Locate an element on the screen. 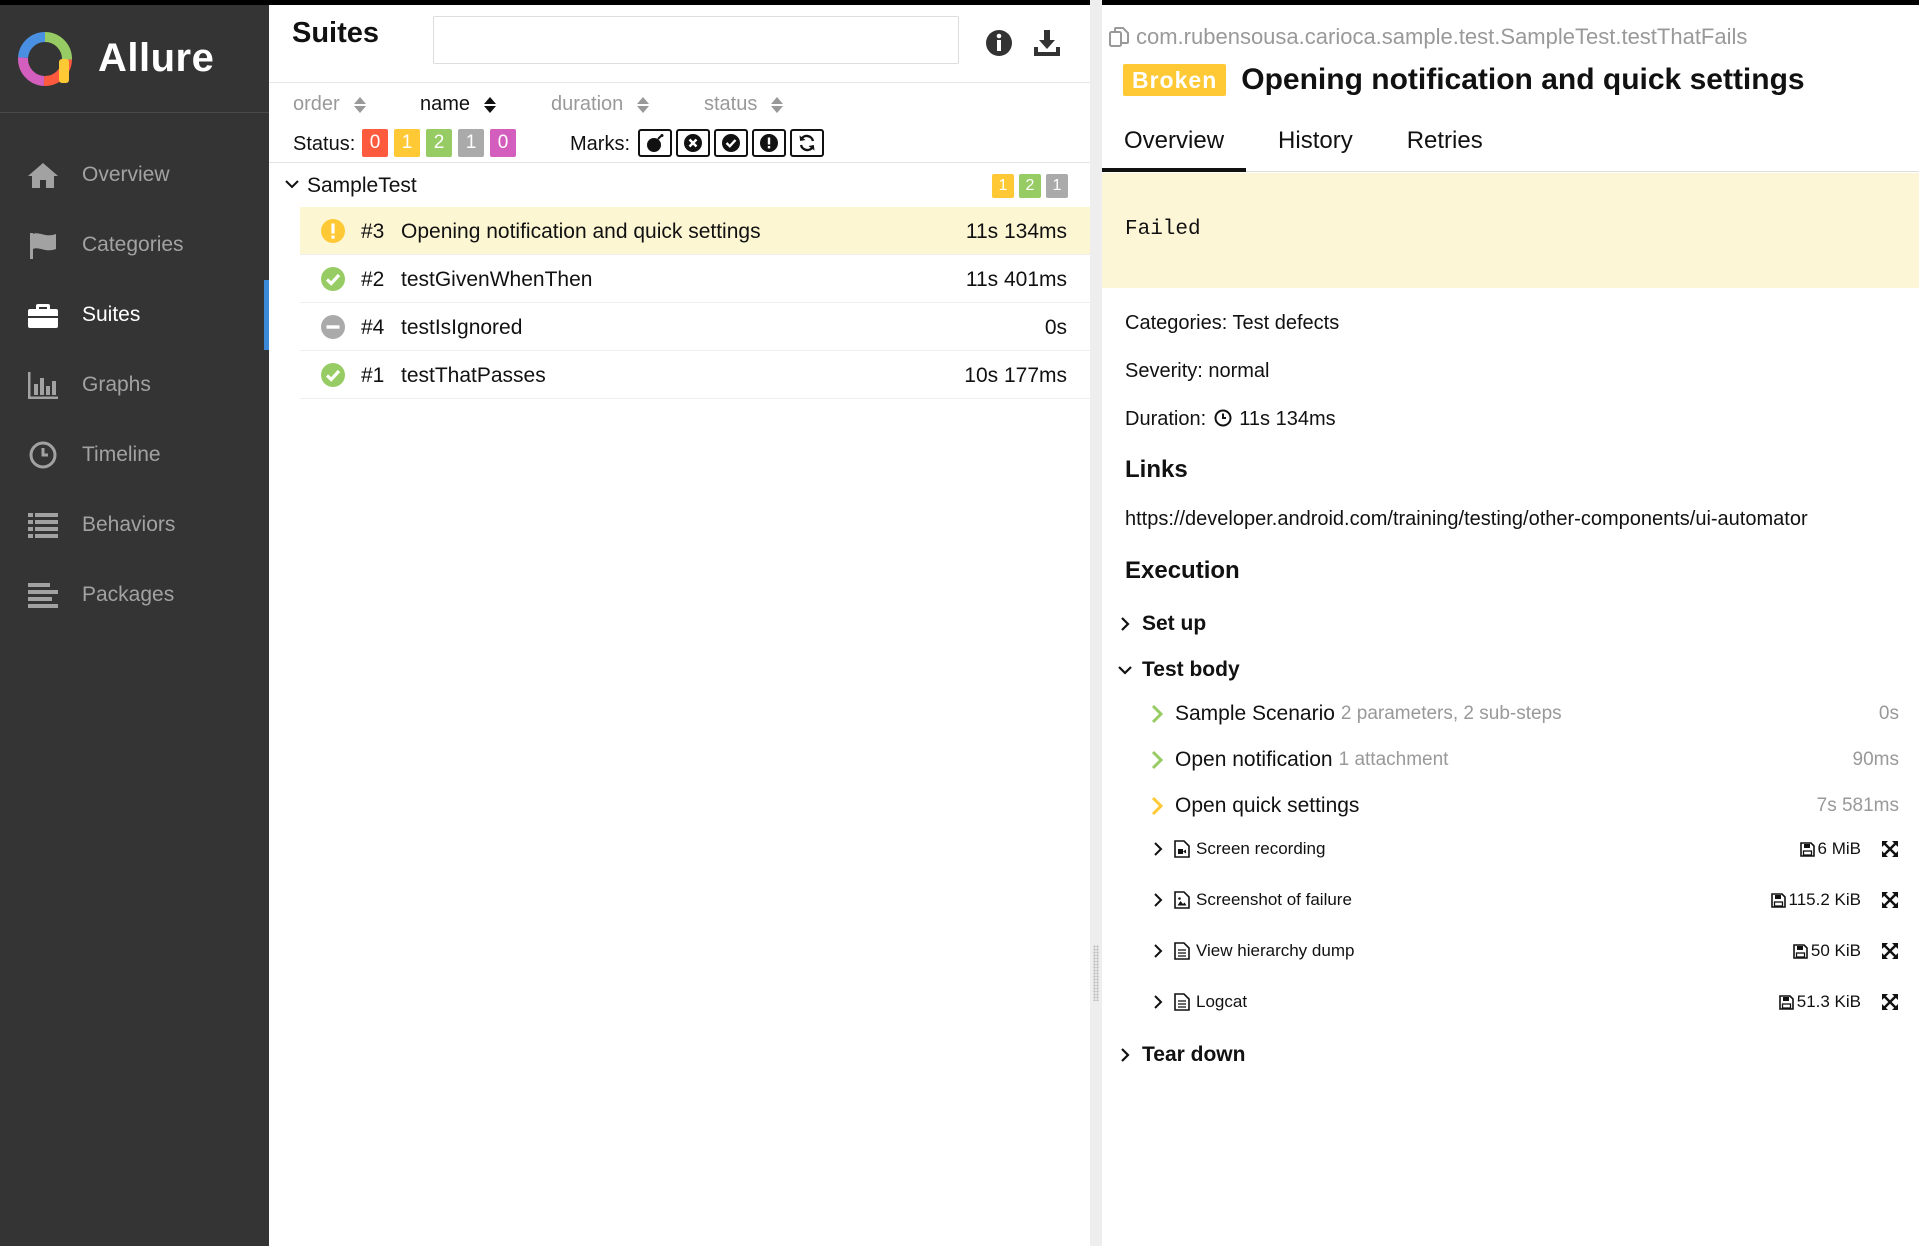  test-body-label: Test body is located at coordinates (1191, 669).